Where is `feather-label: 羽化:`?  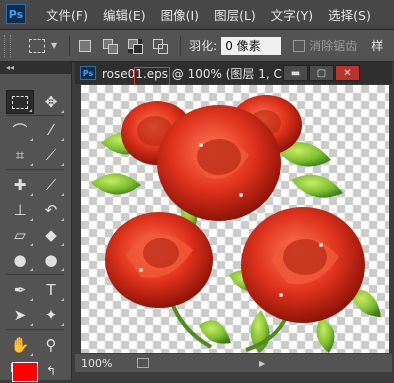
feather-label: 羽化: is located at coordinates (203, 46).